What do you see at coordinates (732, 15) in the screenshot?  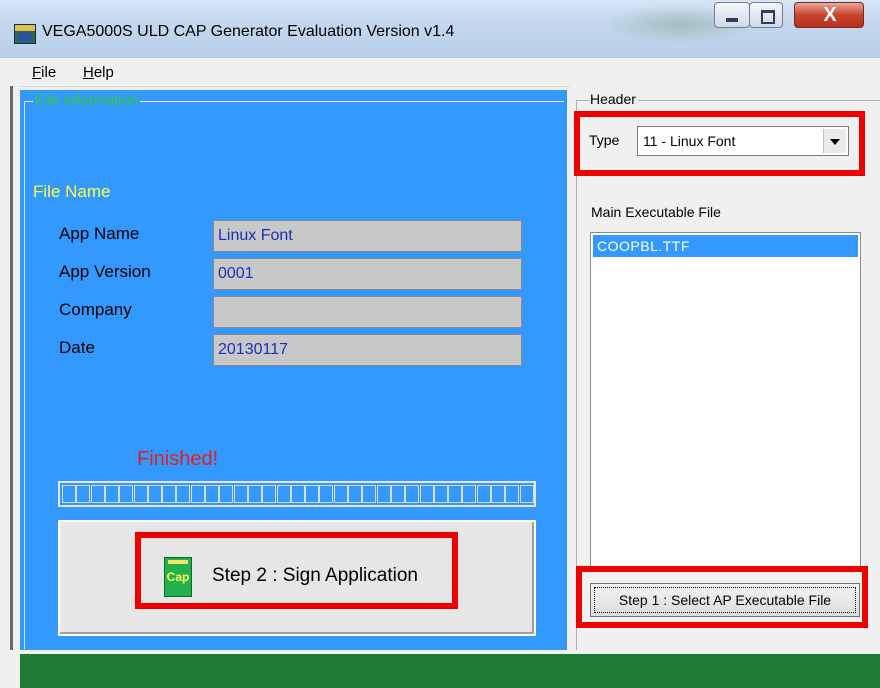 I see `minimize-button` at bounding box center [732, 15].